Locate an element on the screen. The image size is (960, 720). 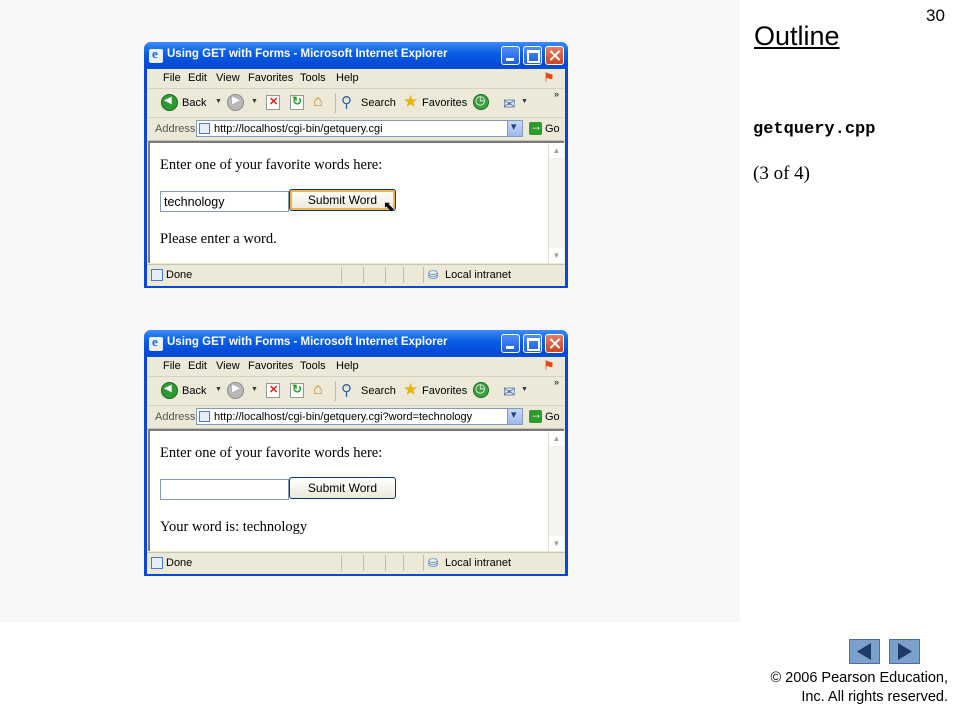
copyright-line-1: © 2006 Pearson Education, is located at coordinates (859, 678).